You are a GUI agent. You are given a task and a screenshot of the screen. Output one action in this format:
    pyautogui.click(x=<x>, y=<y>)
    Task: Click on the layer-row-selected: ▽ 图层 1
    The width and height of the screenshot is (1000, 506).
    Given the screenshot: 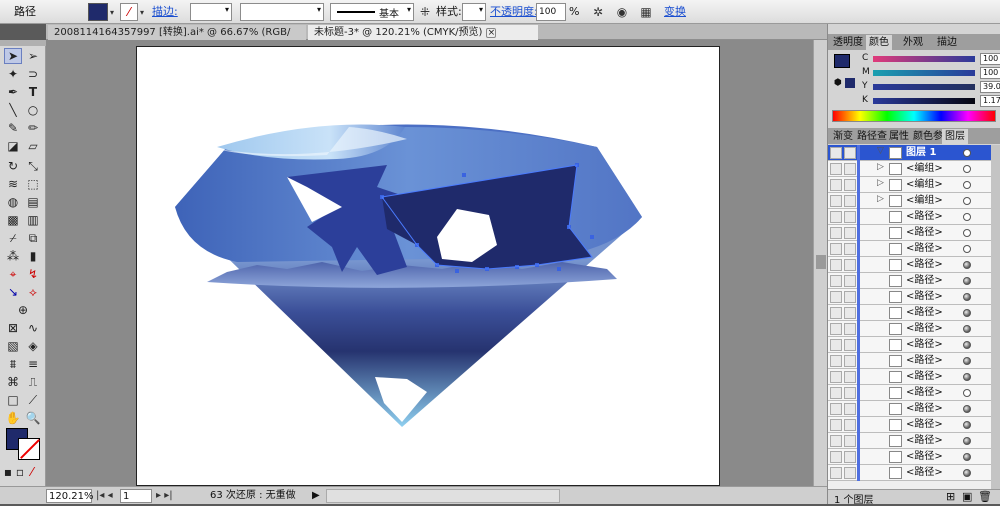 What is the action you would take?
    pyautogui.click(x=909, y=153)
    